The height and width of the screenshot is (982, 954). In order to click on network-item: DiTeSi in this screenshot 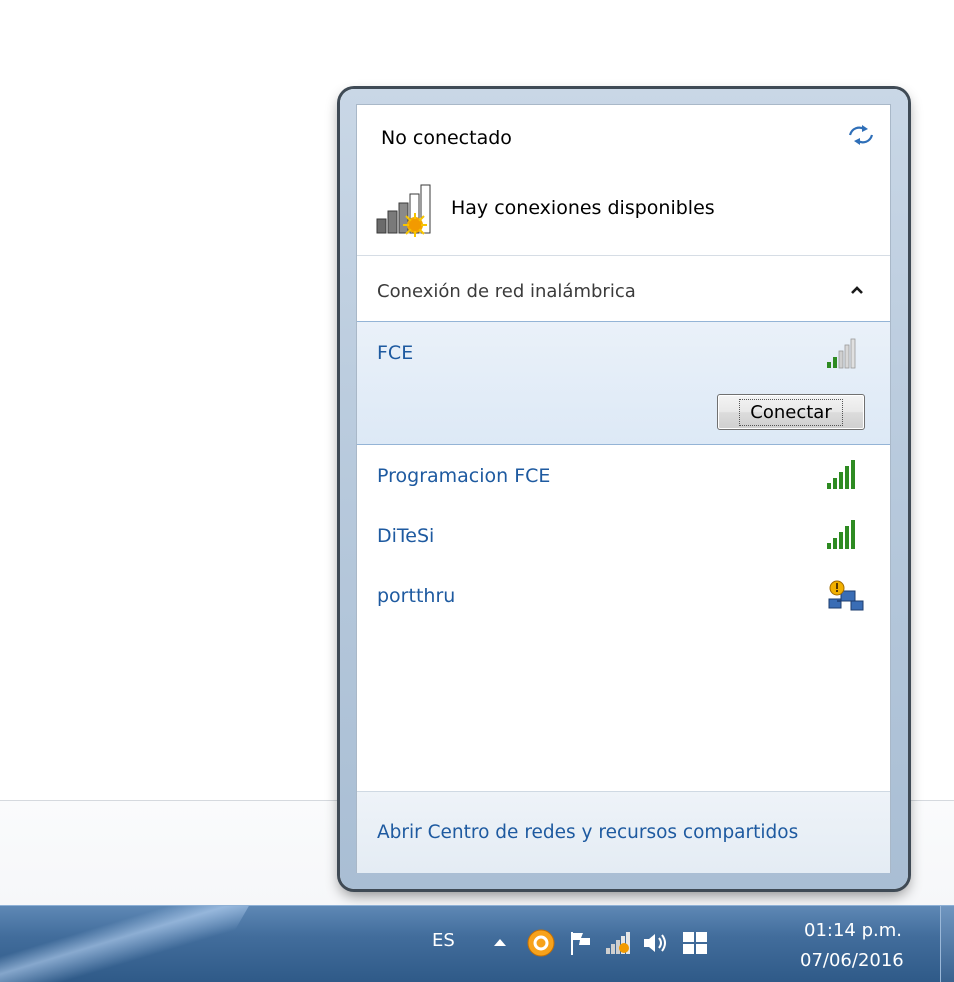, I will do `click(623, 540)`.